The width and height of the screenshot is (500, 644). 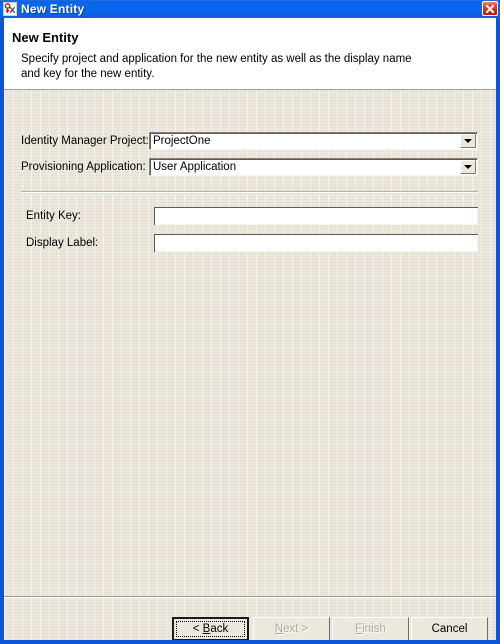 What do you see at coordinates (249, 192) in the screenshot?
I see `form-section-divider-highlight` at bounding box center [249, 192].